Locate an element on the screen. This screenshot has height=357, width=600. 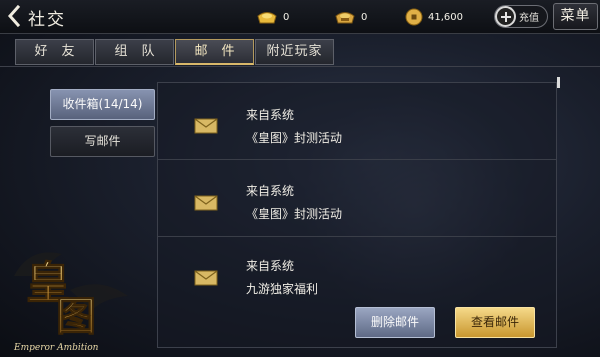
gold-ingot-icon is located at coordinates (267, 18).